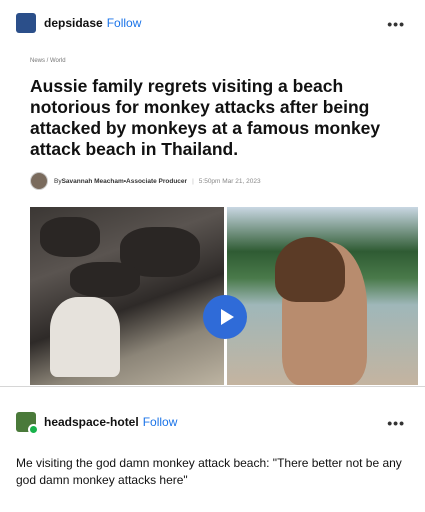 The width and height of the screenshot is (425, 512). Describe the element at coordinates (33, 429) in the screenshot. I see `online-badge-icon` at that location.